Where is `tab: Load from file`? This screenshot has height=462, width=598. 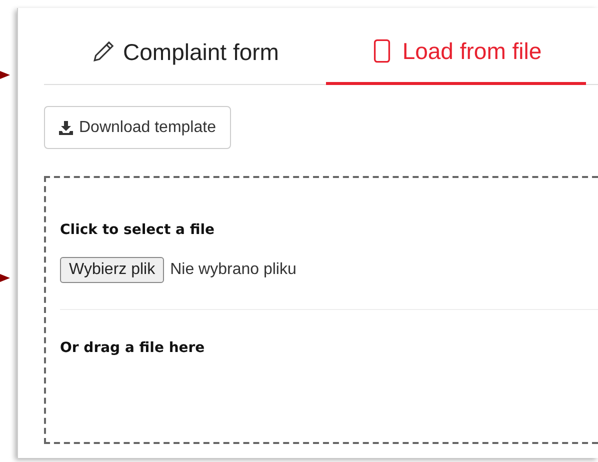
tab: Load from file is located at coordinates (456, 52).